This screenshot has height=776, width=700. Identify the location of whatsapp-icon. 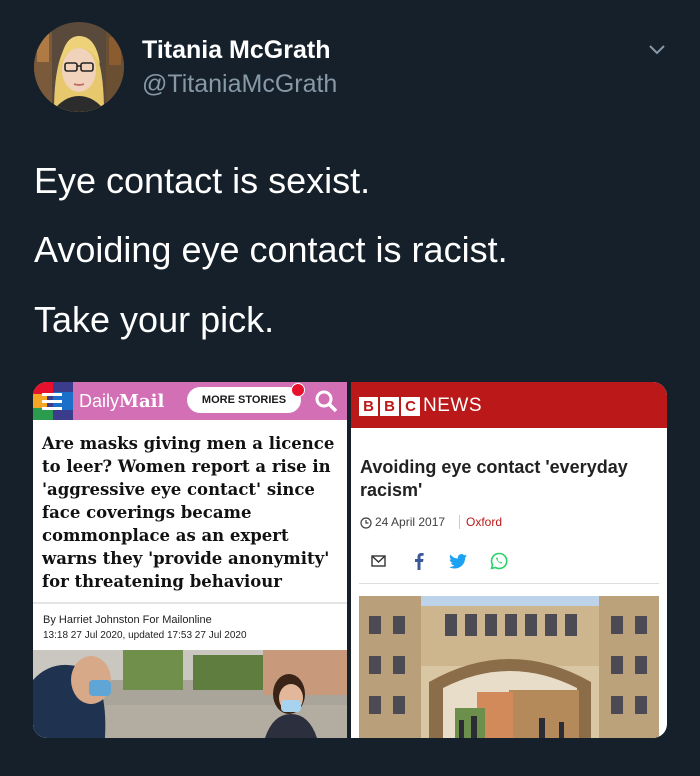
(499, 563).